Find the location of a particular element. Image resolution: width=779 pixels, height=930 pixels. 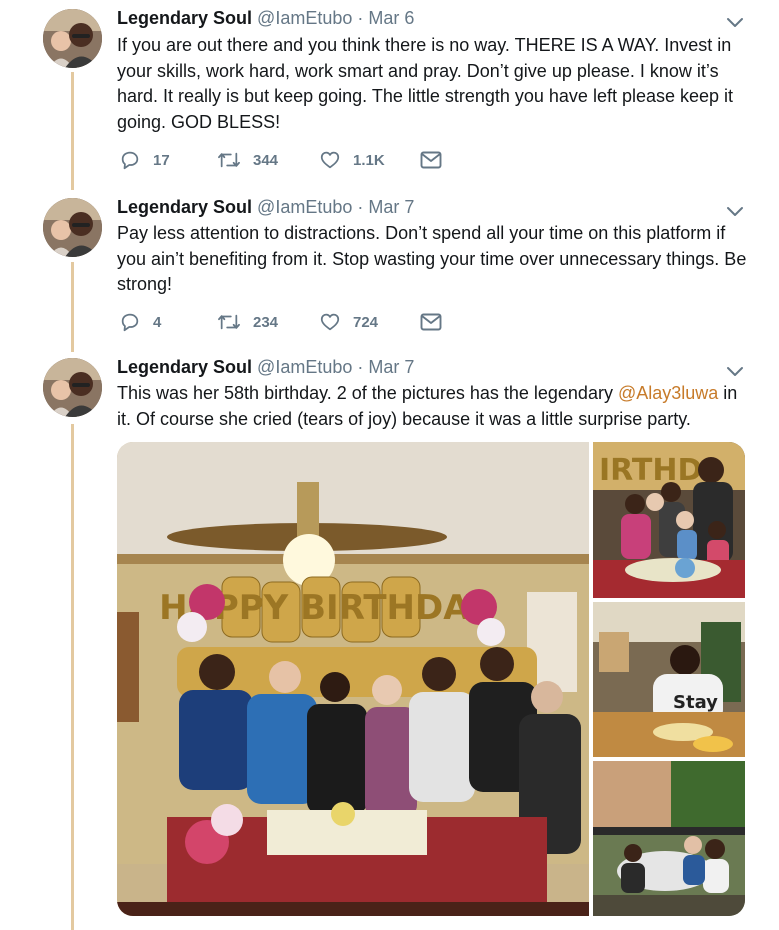

like-count: 1.1K is located at coordinates (369, 160).